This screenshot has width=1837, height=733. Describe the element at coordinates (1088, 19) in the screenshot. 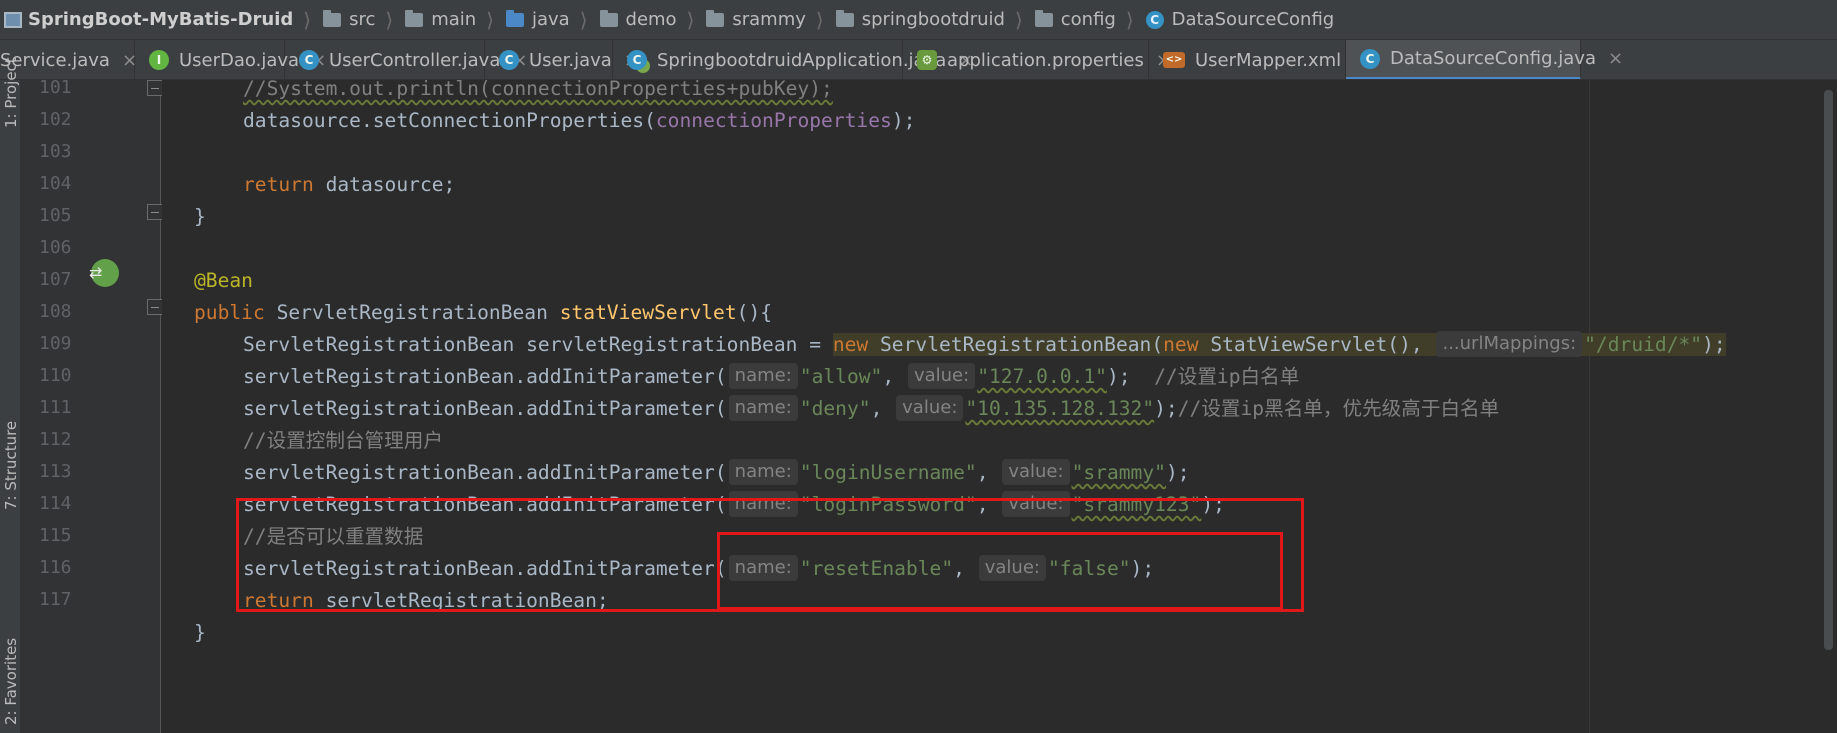

I see `breadcrumb-label: config` at that location.